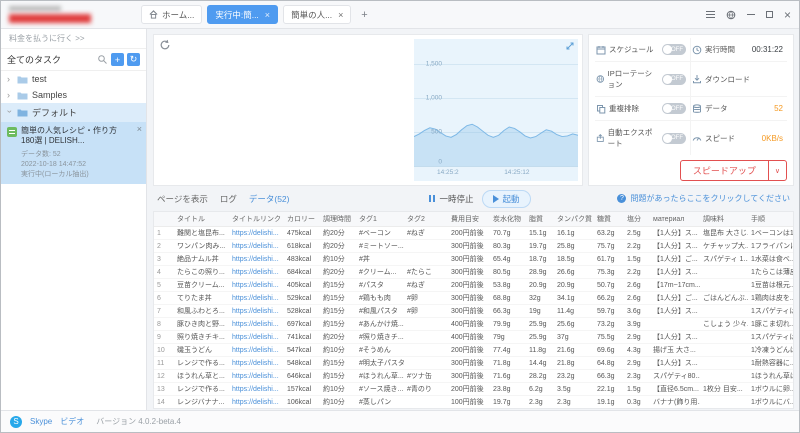 The height and width of the screenshot is (433, 800). I want to click on speed-up-button: スピードアップ ∨, so click(733, 170).